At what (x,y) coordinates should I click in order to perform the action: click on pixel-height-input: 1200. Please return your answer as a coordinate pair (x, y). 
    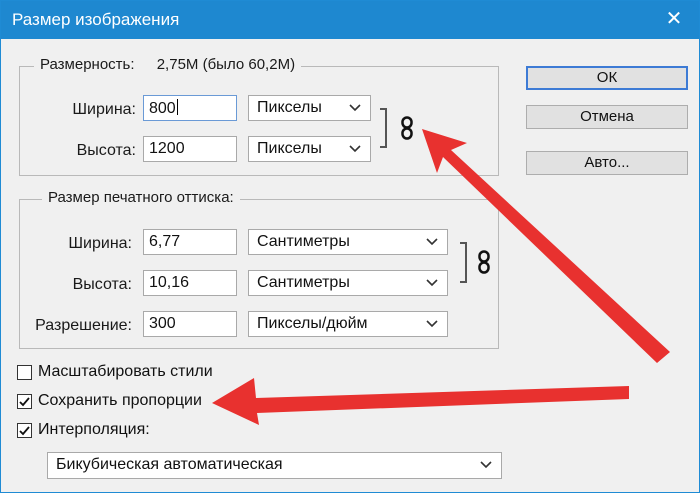
    Looking at the image, I should click on (190, 149).